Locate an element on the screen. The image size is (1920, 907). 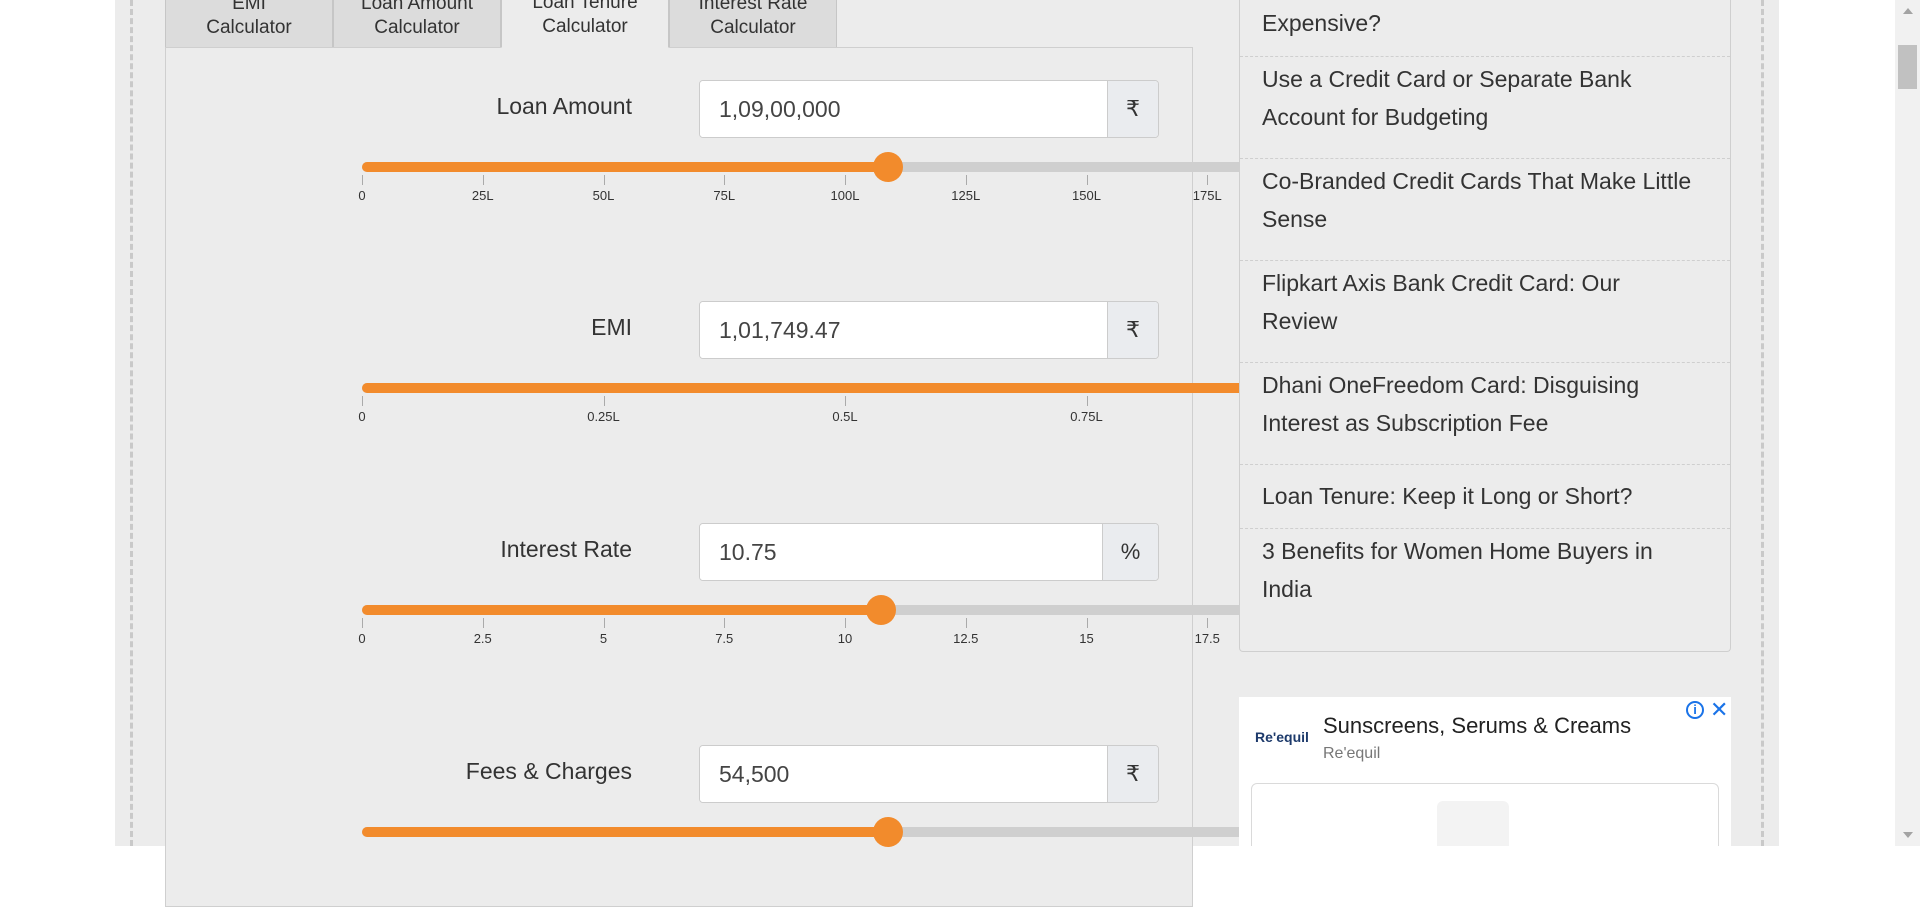
tab-emi-calculator: EMI Calculator is located at coordinates (249, 24).